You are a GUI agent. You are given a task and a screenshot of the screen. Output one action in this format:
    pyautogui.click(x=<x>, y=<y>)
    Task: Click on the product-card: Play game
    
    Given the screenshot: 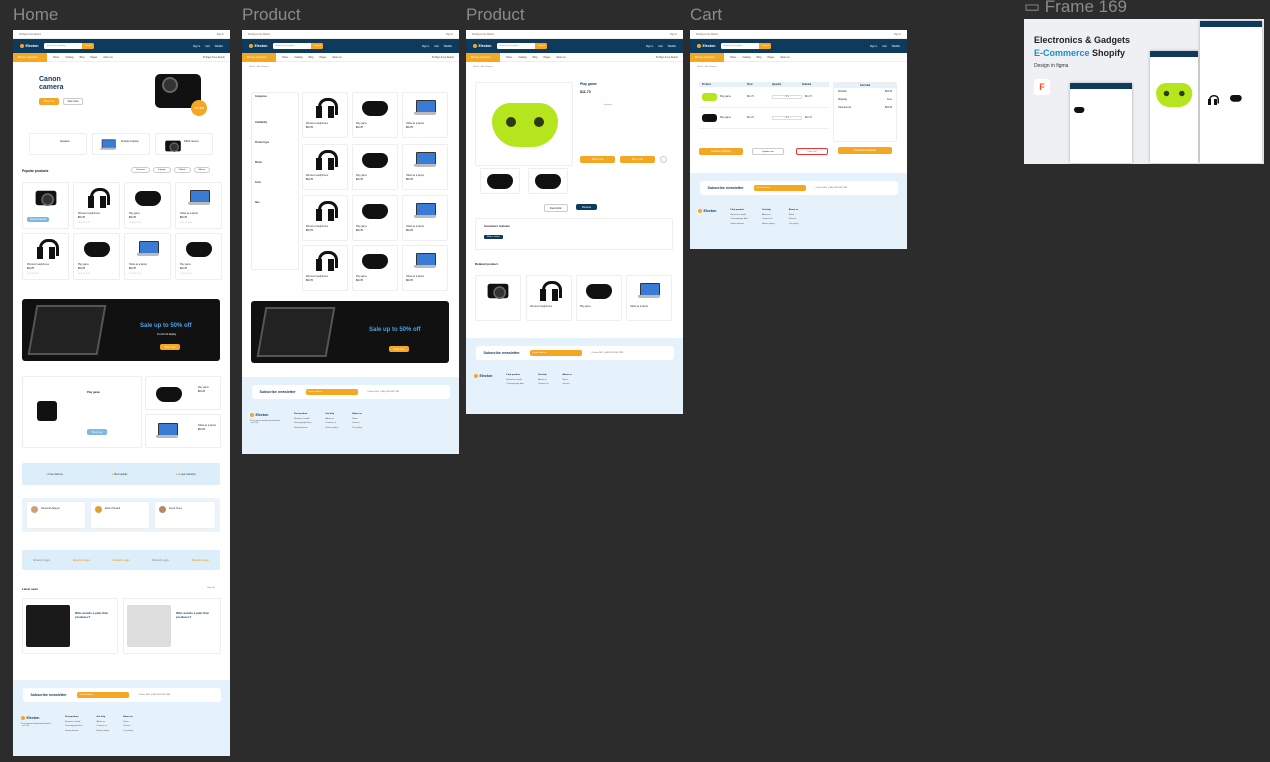 What is the action you would take?
    pyautogui.click(x=599, y=298)
    